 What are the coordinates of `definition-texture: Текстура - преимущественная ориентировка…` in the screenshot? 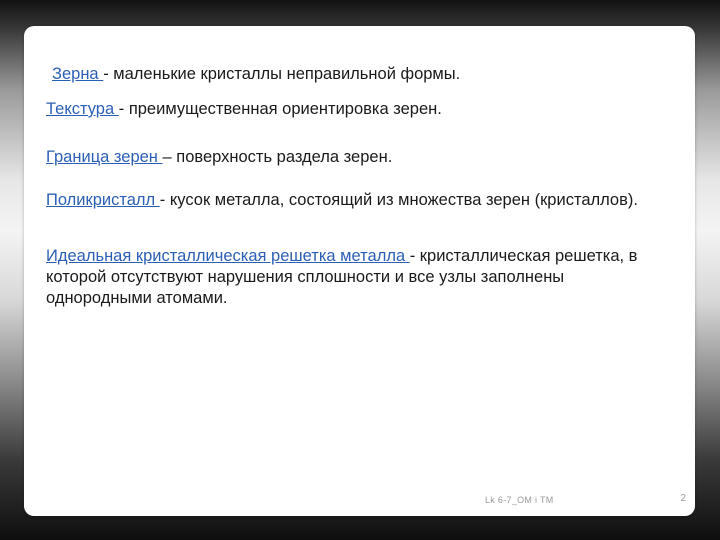 It's located at (346, 109).